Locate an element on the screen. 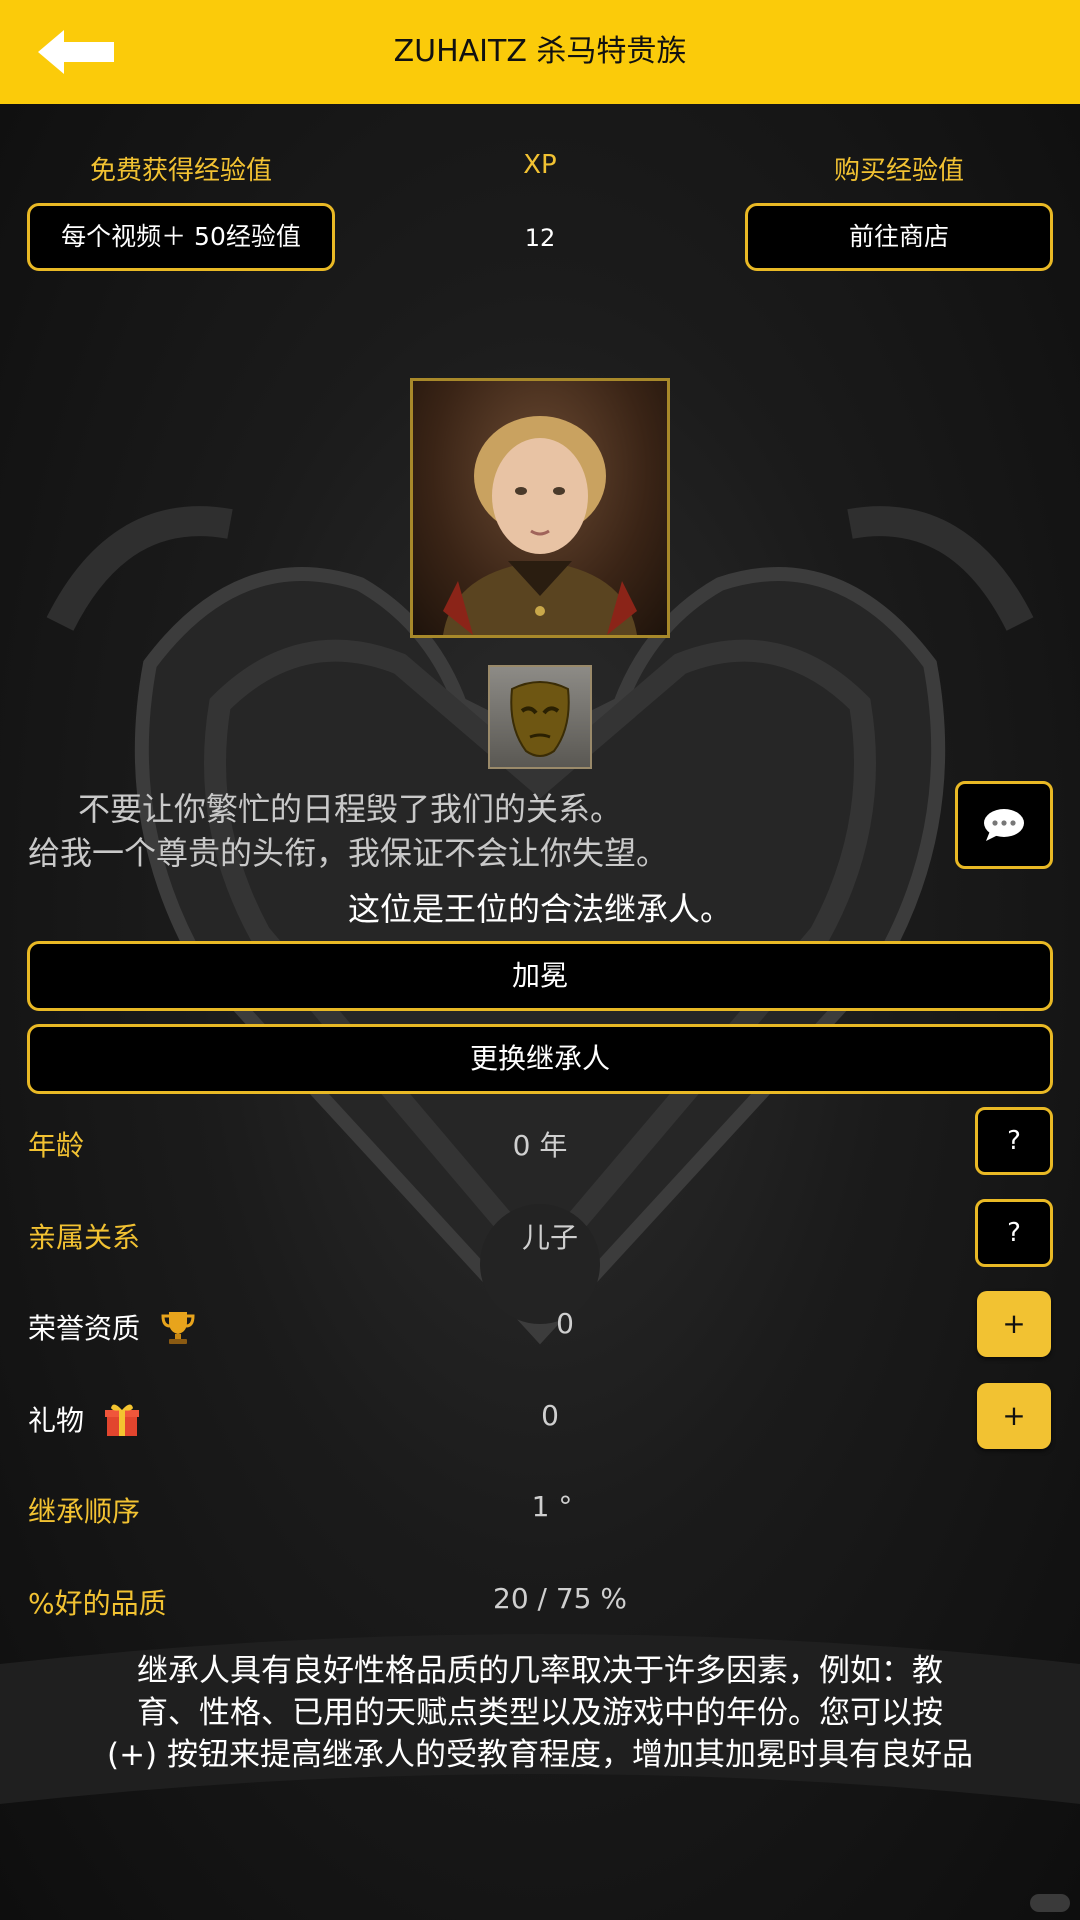  trophy-icon is located at coordinates (178, 1330).